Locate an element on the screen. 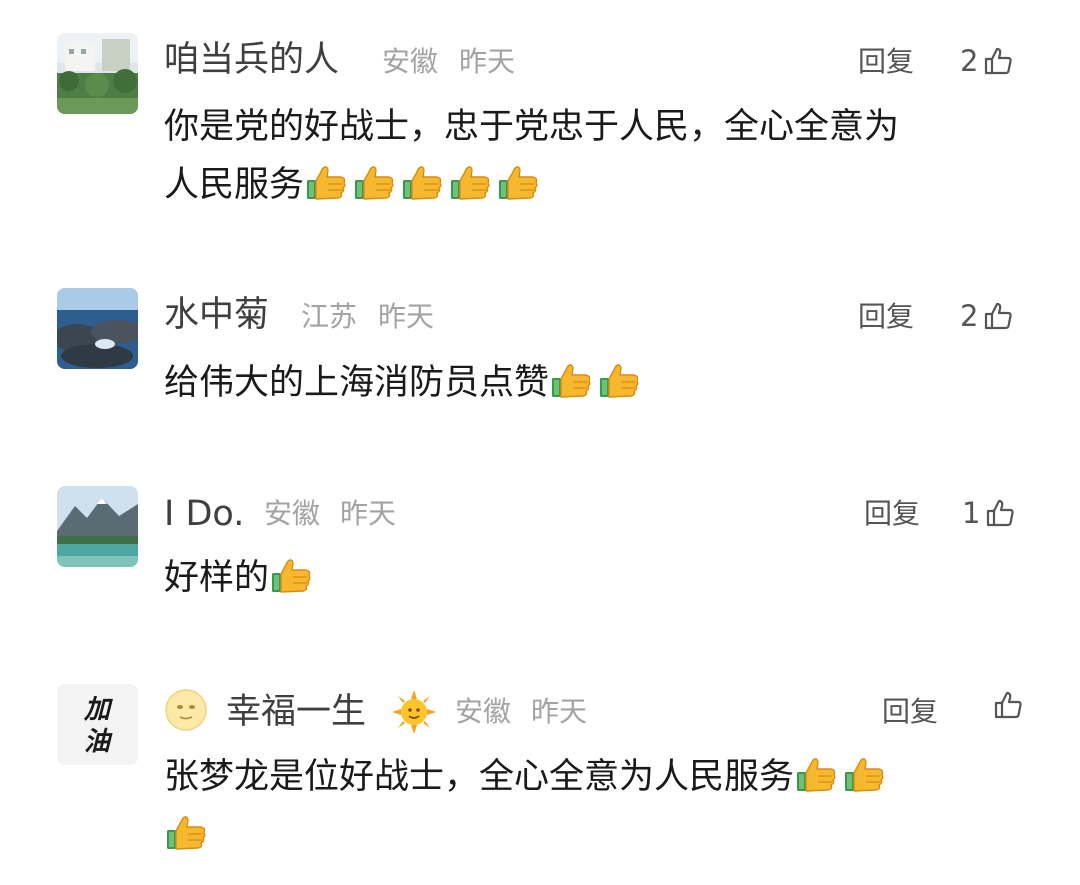  svg-text: 加 is located at coordinates (98, 710).